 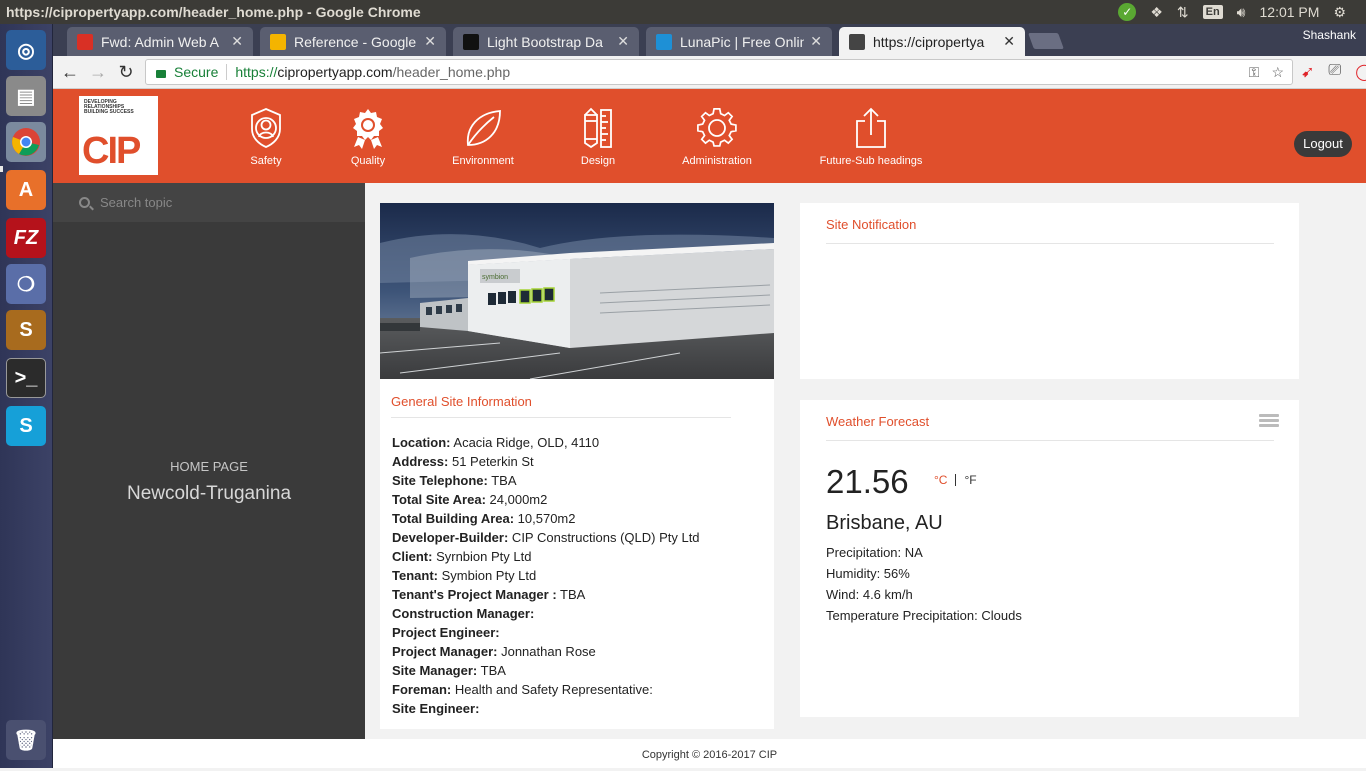 What do you see at coordinates (496, 442) in the screenshot?
I see `info-row: Location: Acacia Ridge, OLD, 4110` at bounding box center [496, 442].